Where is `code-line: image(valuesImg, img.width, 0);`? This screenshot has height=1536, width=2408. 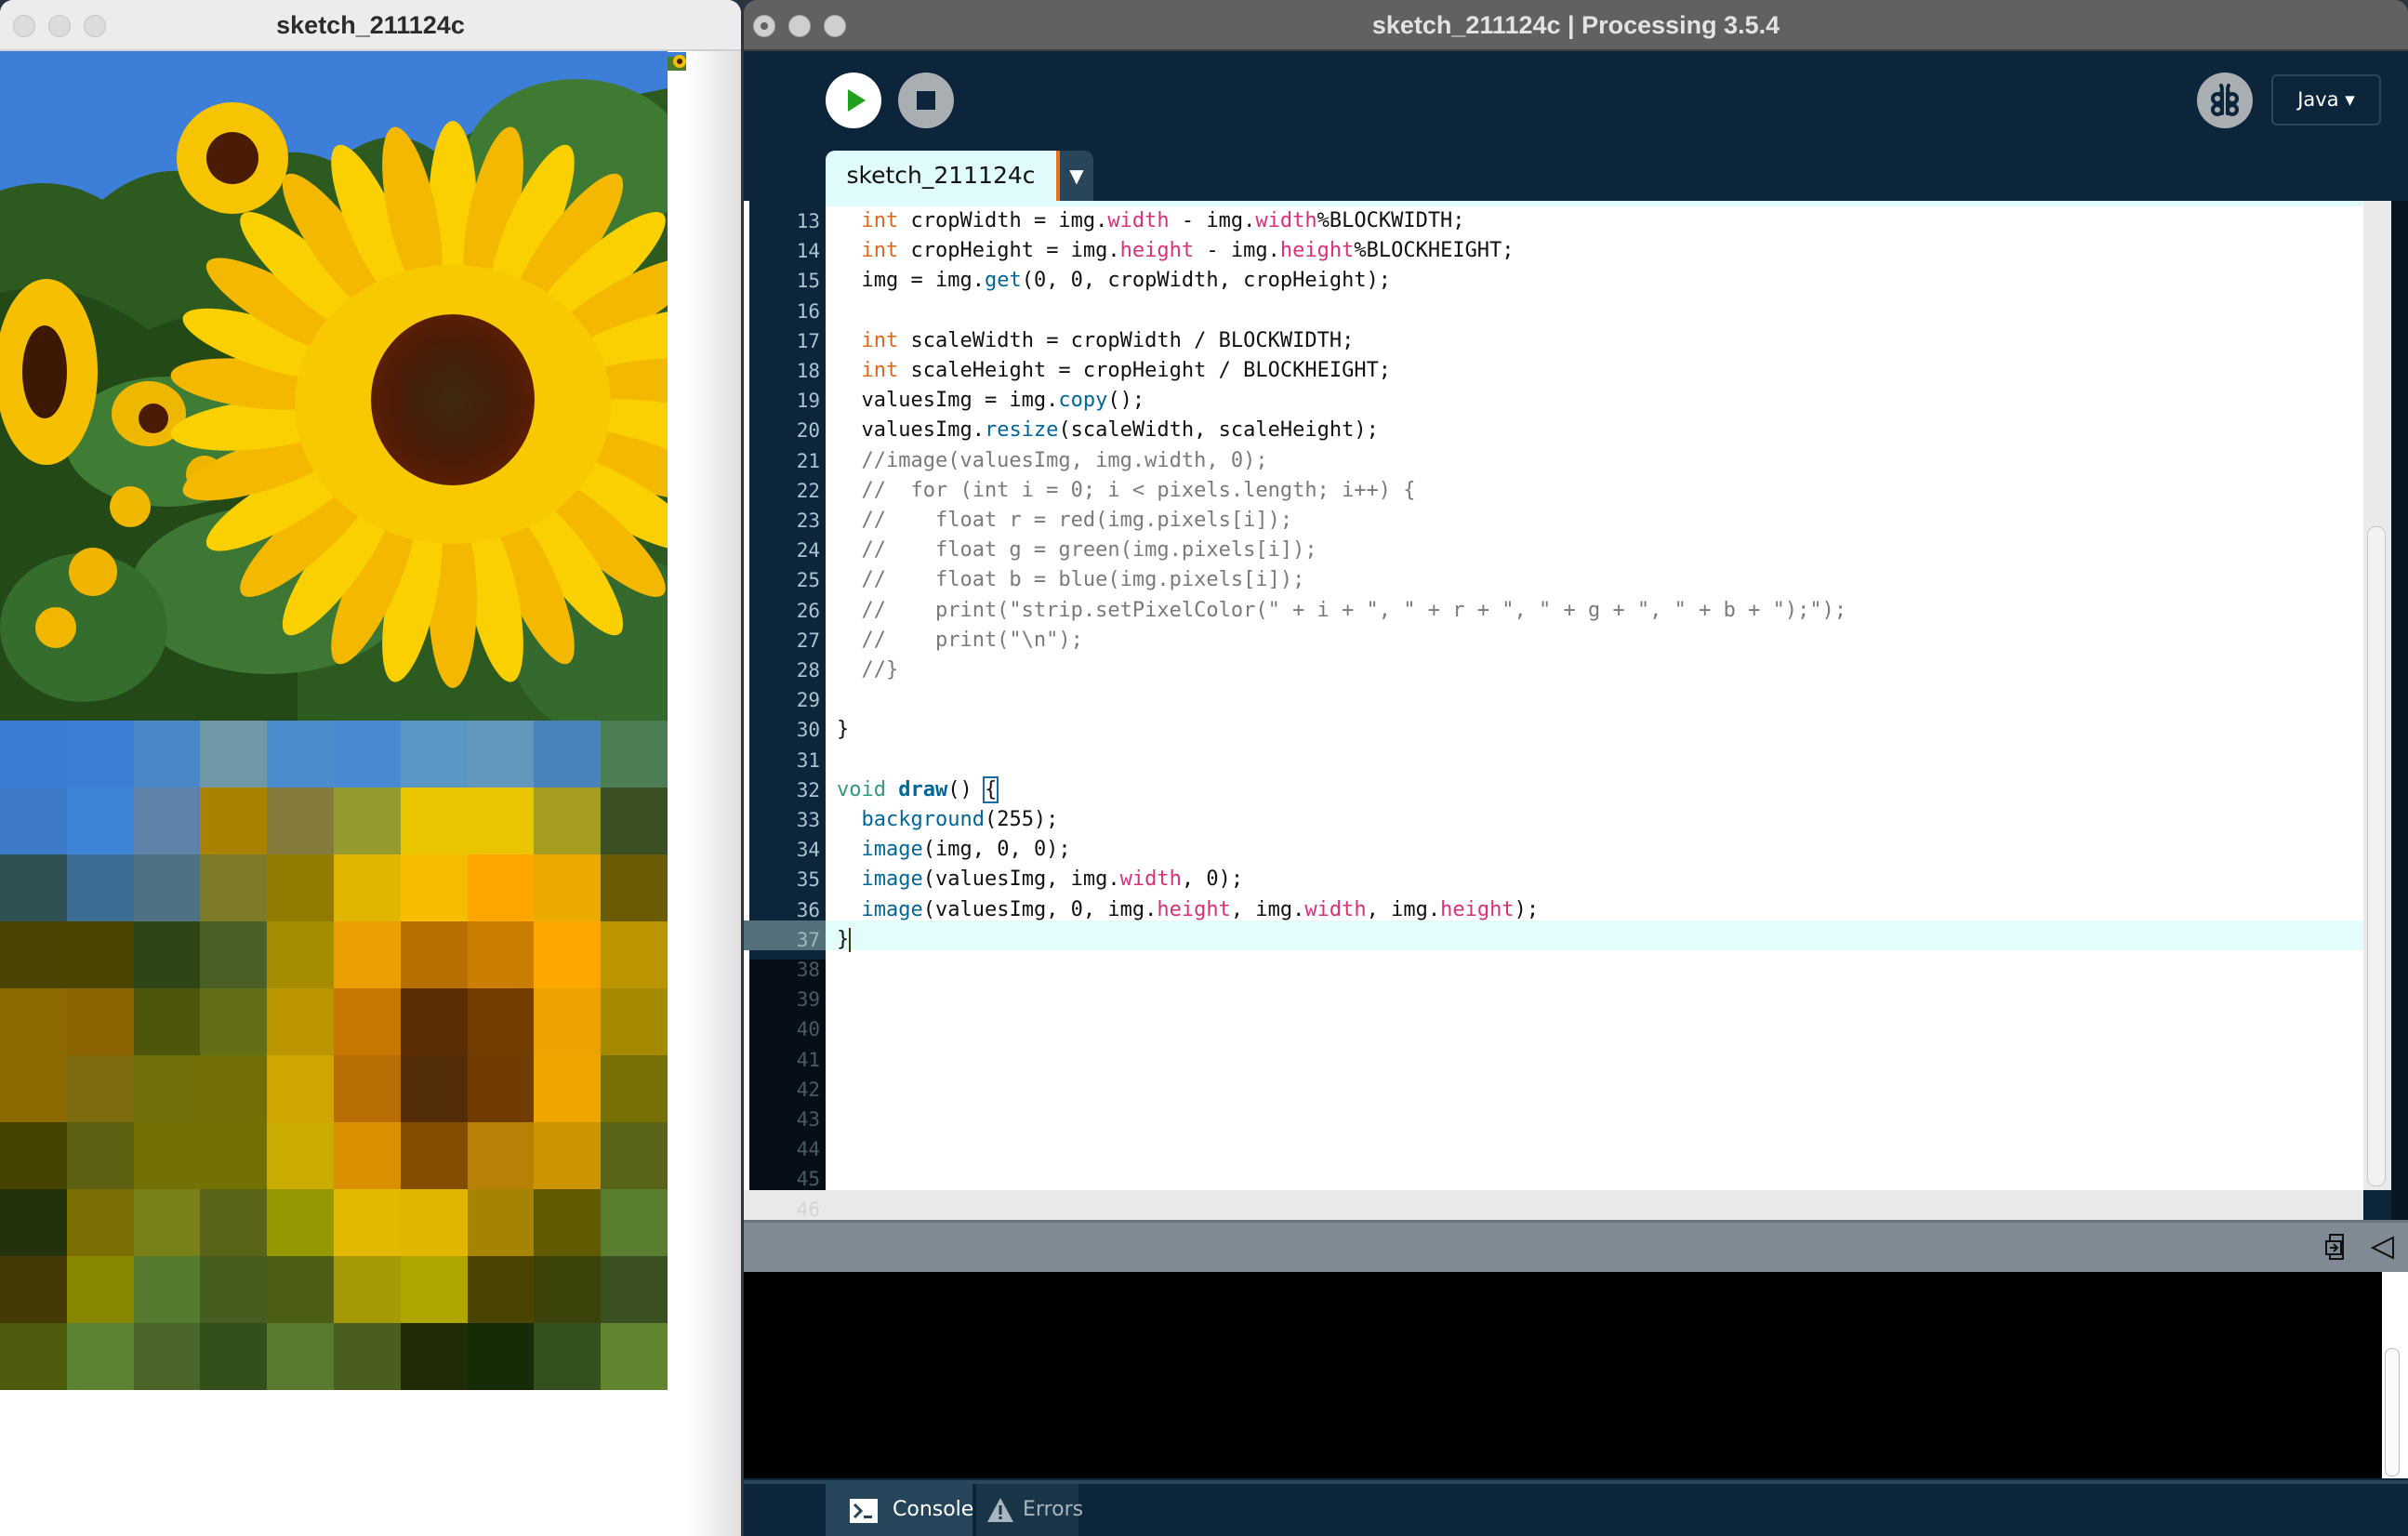 code-line: image(valuesImg, img.width, 0); is located at coordinates (1040, 879).